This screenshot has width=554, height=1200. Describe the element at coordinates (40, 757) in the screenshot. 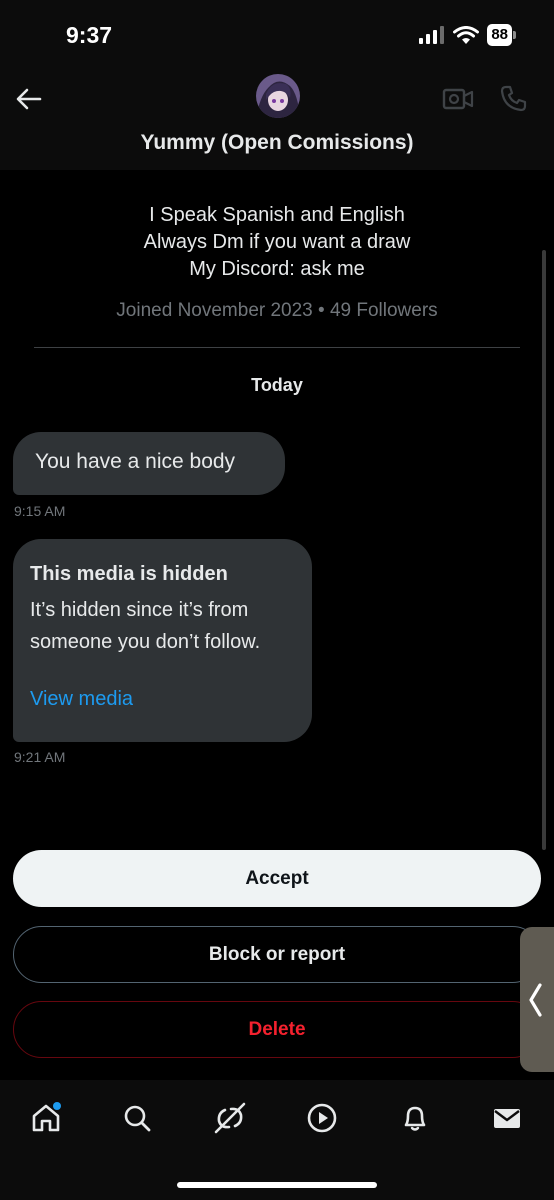

I see `message-timestamp: 9:21 AM` at that location.